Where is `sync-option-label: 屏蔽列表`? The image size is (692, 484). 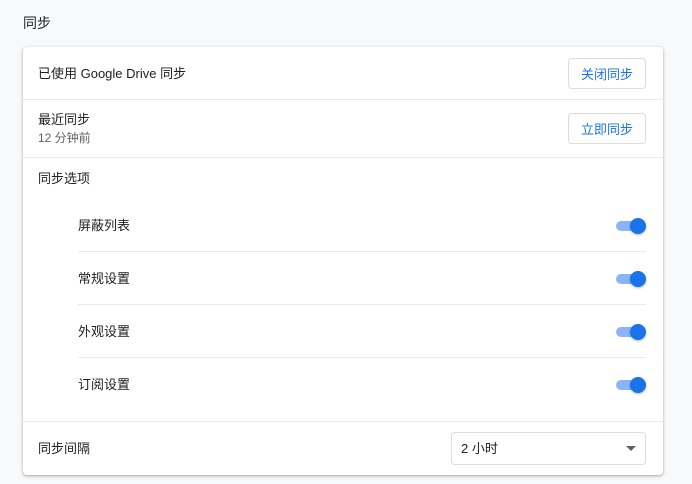 sync-option-label: 屏蔽列表 is located at coordinates (104, 225).